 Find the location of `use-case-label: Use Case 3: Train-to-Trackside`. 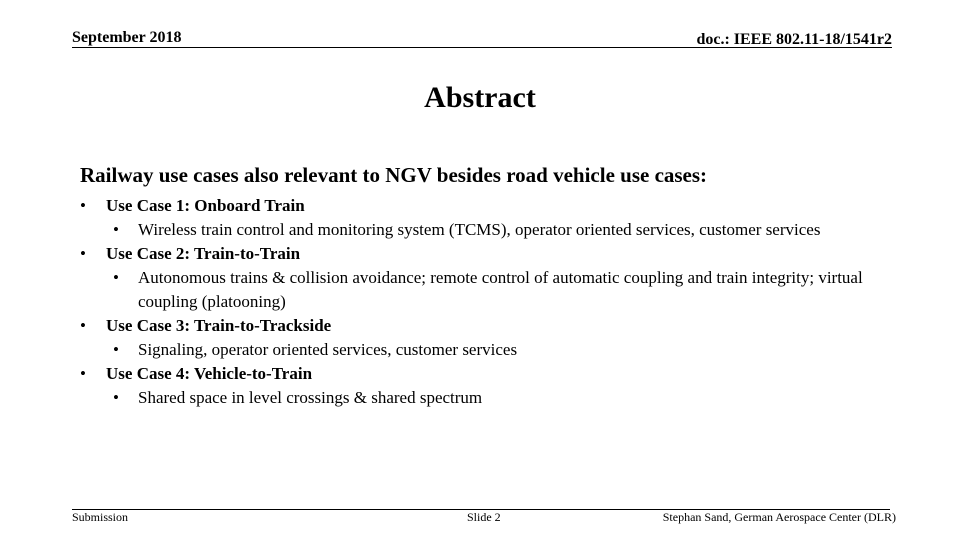

use-case-label: Use Case 3: Train-to-Trackside is located at coordinates (219, 325).